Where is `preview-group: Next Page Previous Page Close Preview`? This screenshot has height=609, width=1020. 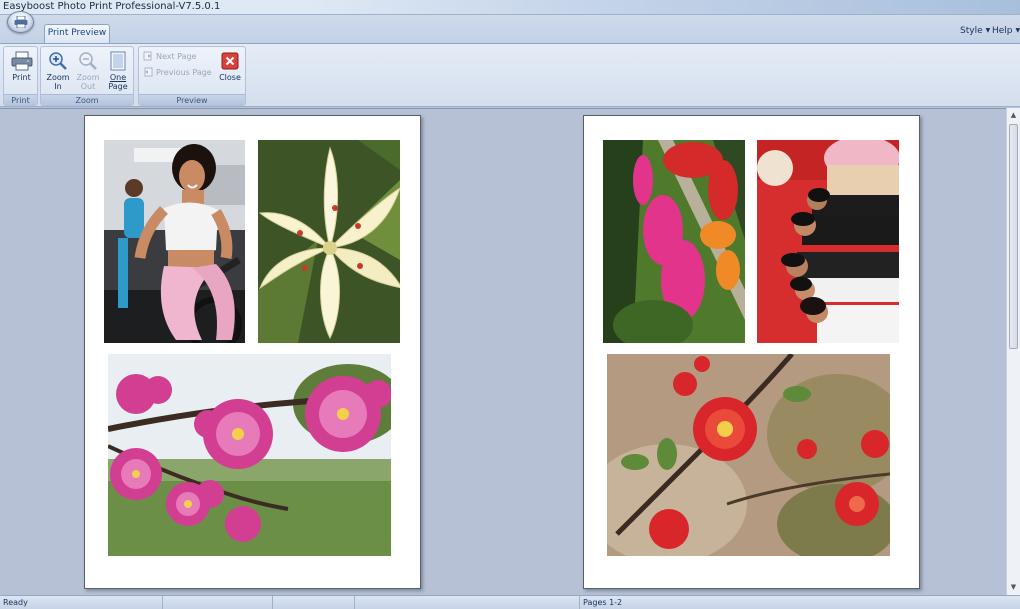 preview-group: Next Page Previous Page Close Preview is located at coordinates (192, 76).